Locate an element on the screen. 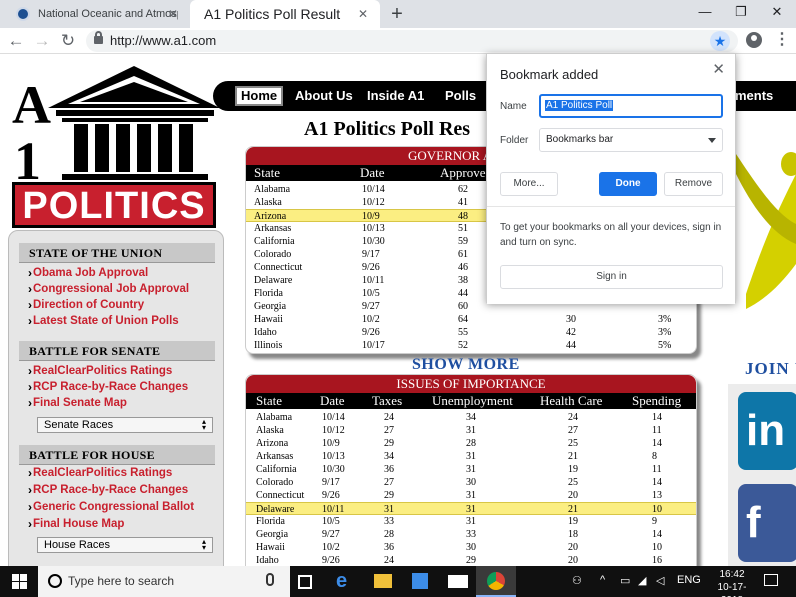 The image size is (796, 597). table-row: Hawaii 10/2 36 30 20 10 is located at coordinates (471, 547).